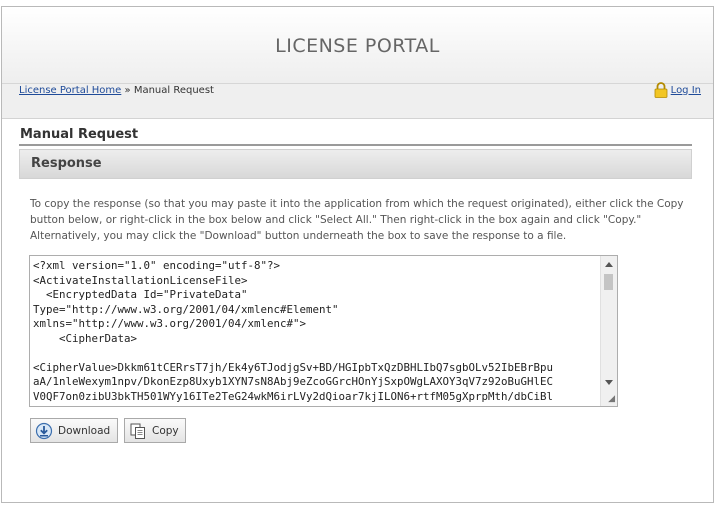  What do you see at coordinates (355, 164) in the screenshot?
I see `response-header: Response` at bounding box center [355, 164].